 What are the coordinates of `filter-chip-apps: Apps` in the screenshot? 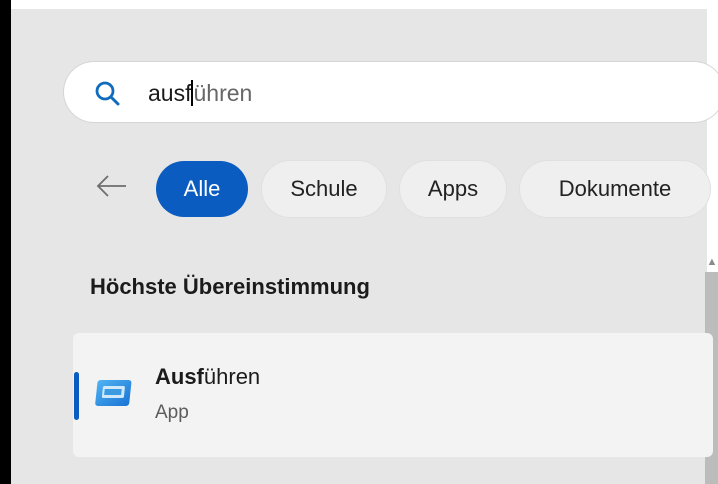 It's located at (453, 189).